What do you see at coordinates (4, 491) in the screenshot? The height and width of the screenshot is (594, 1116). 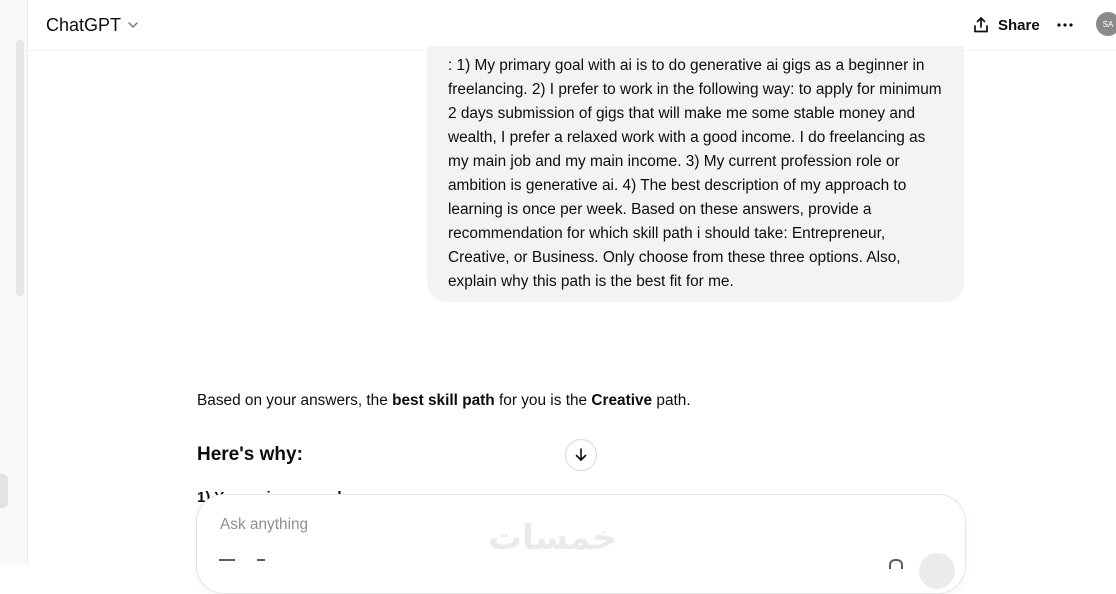 I see `sidebar-toggle-handle` at bounding box center [4, 491].